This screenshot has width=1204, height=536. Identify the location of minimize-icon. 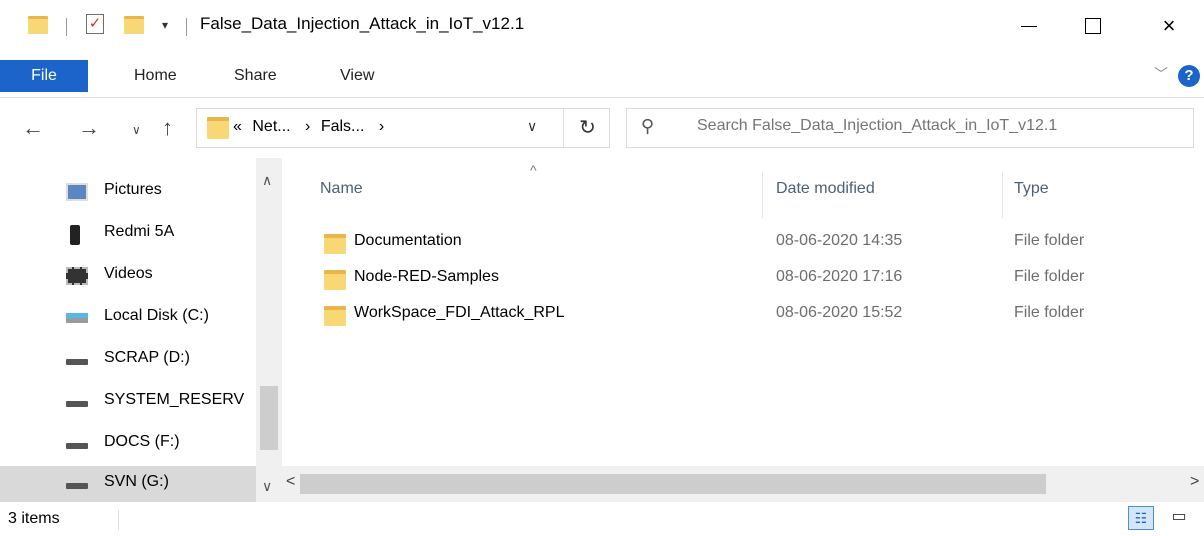
(1029, 26).